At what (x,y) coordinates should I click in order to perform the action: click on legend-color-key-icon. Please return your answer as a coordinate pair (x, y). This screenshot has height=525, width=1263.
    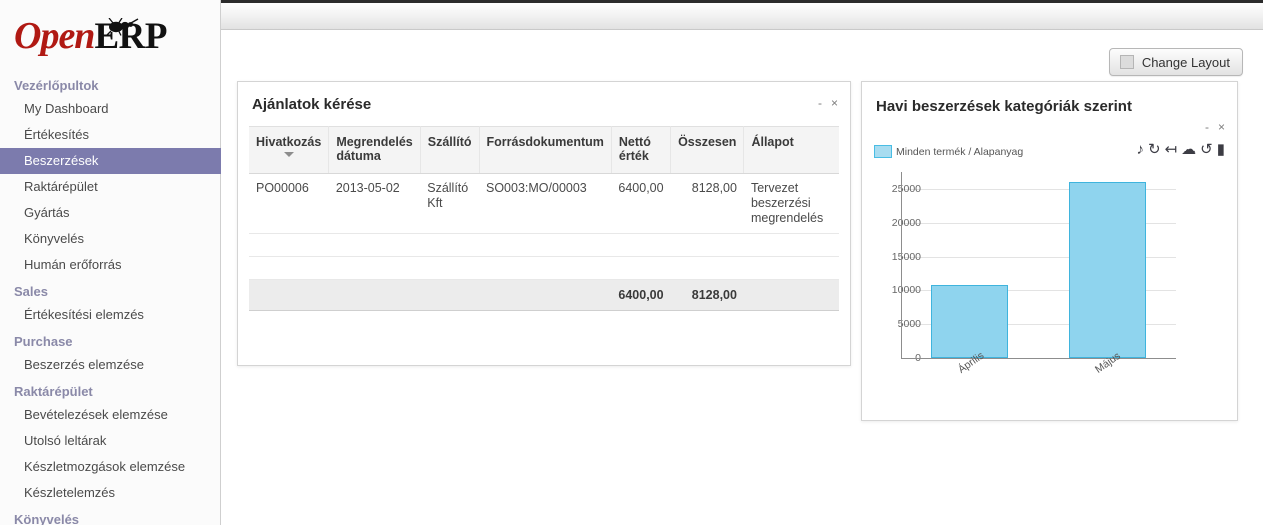
    Looking at the image, I should click on (883, 151).